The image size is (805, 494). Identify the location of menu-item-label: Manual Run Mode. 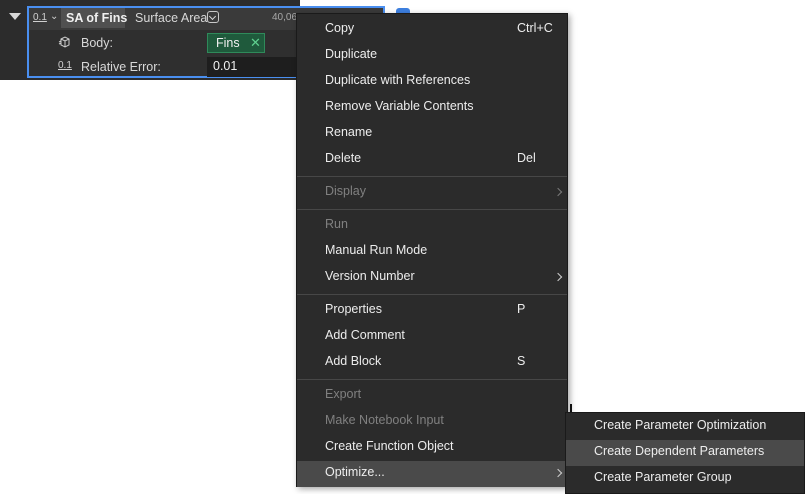
(376, 250).